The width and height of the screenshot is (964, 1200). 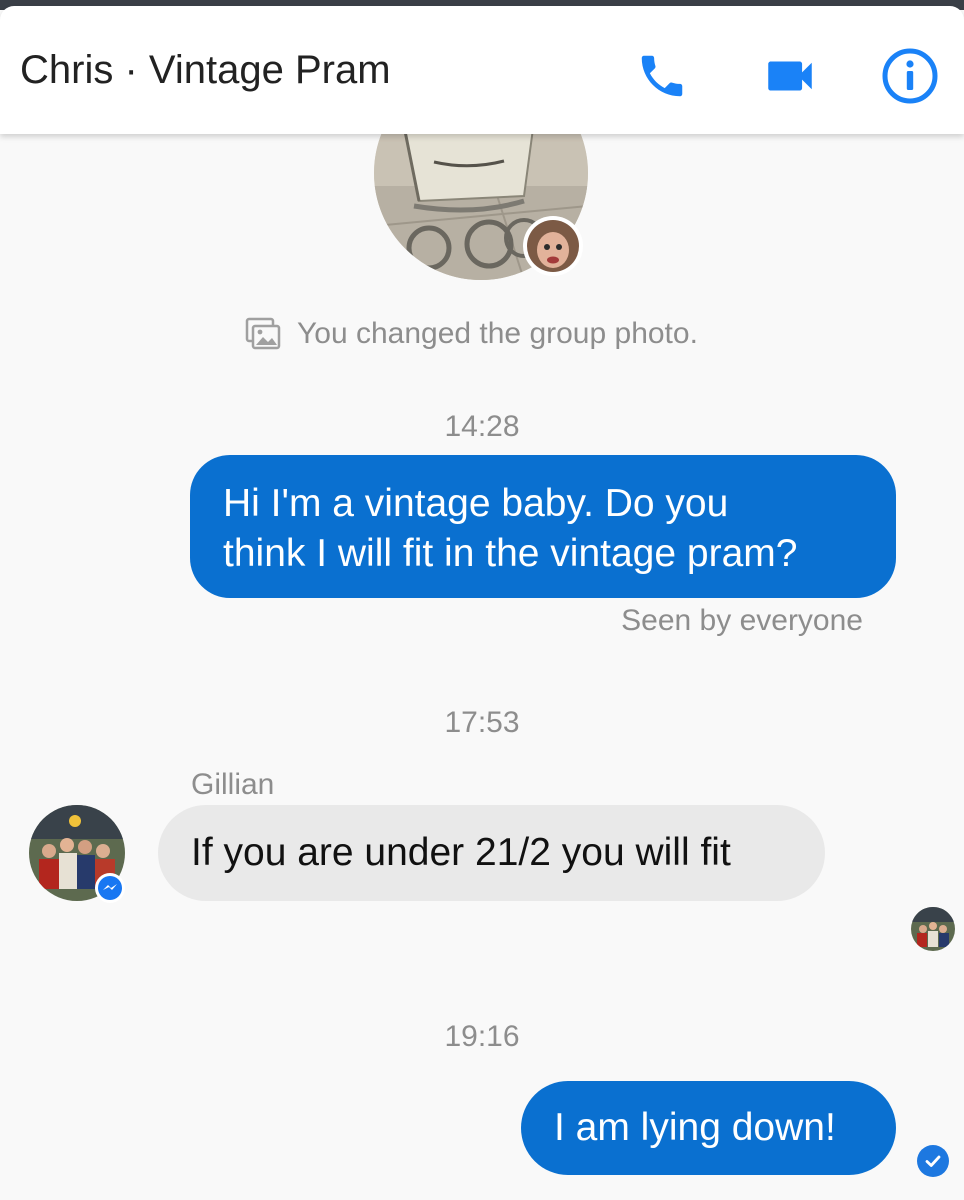 I want to click on incoming-message-bubble: If you are under 21/2 you will fit, so click(x=491, y=853).